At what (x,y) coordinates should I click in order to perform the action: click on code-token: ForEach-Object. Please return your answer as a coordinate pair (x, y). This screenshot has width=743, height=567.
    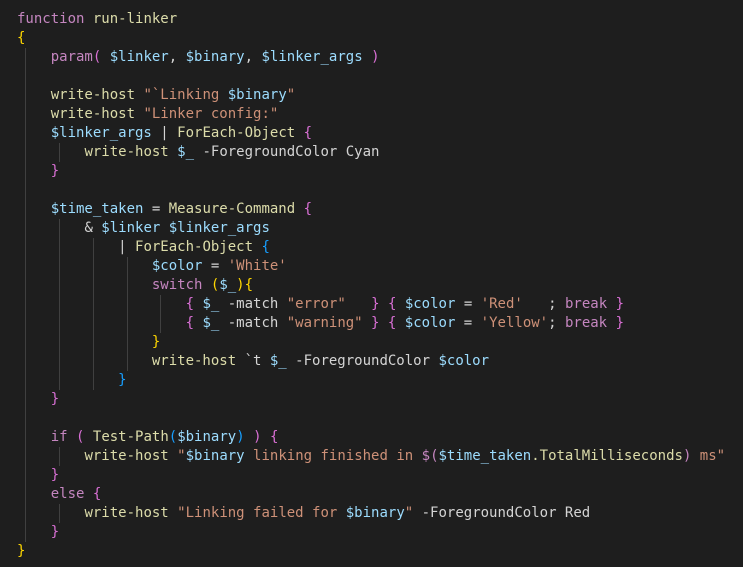
    Looking at the image, I should click on (236, 133).